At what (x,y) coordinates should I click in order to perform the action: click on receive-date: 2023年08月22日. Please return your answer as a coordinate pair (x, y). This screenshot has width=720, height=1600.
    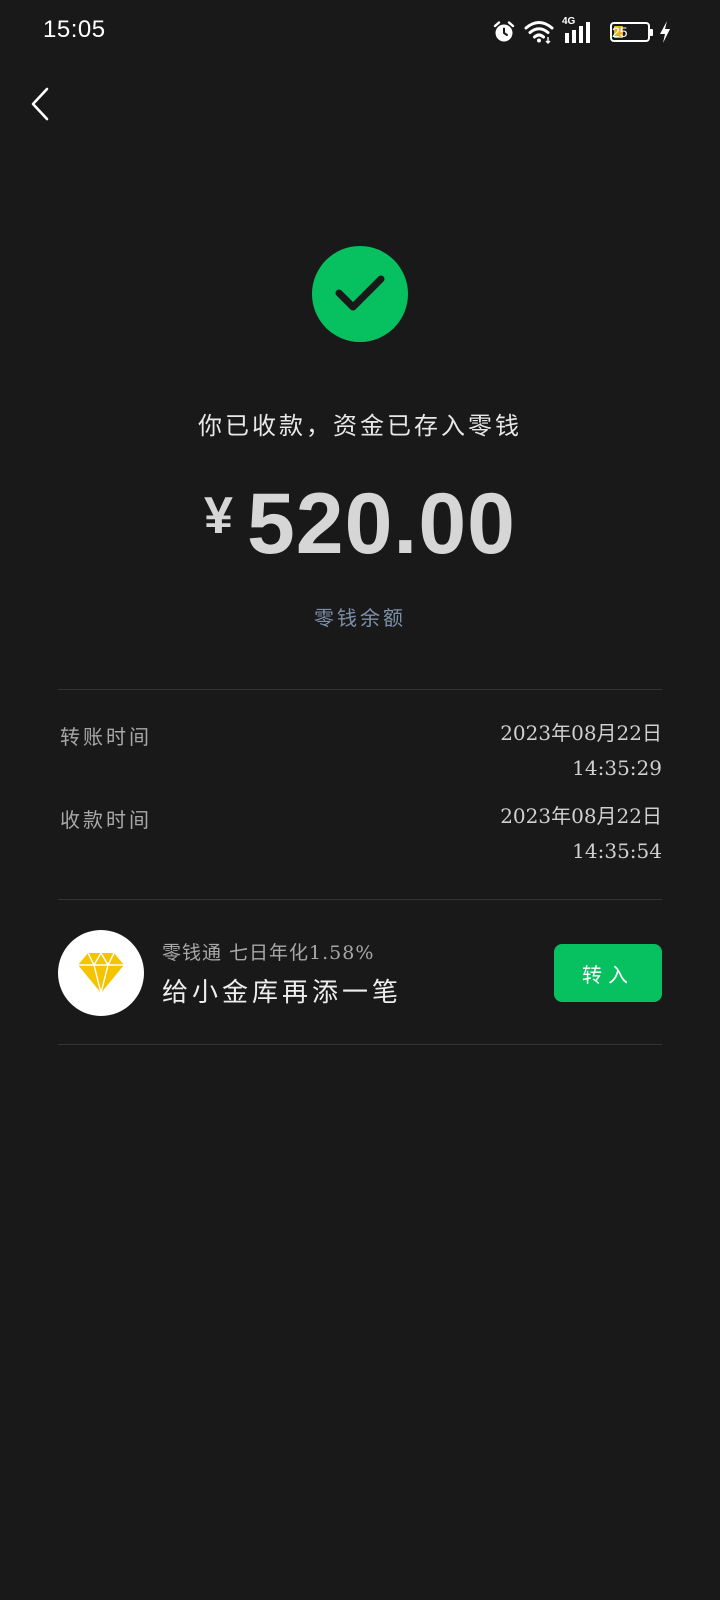
    Looking at the image, I should click on (581, 816).